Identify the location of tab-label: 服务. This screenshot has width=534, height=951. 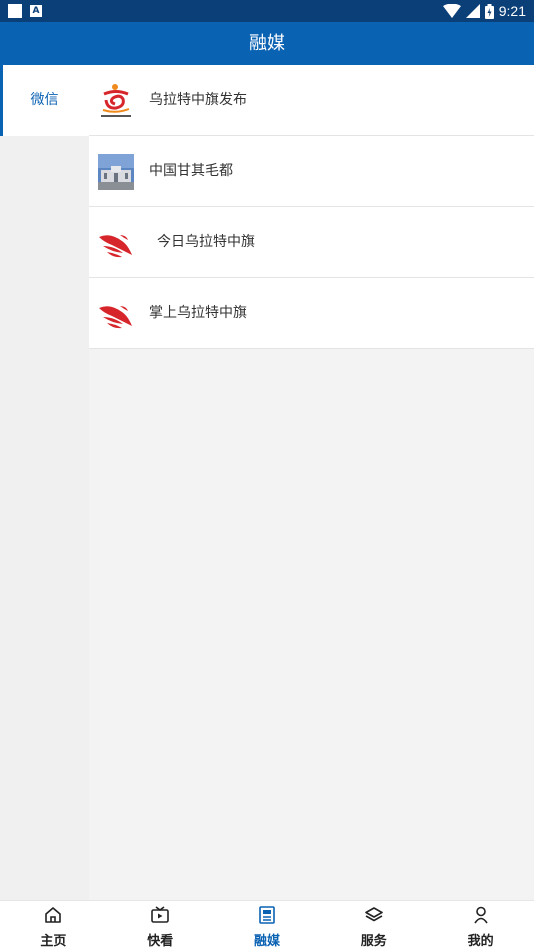
(373, 941).